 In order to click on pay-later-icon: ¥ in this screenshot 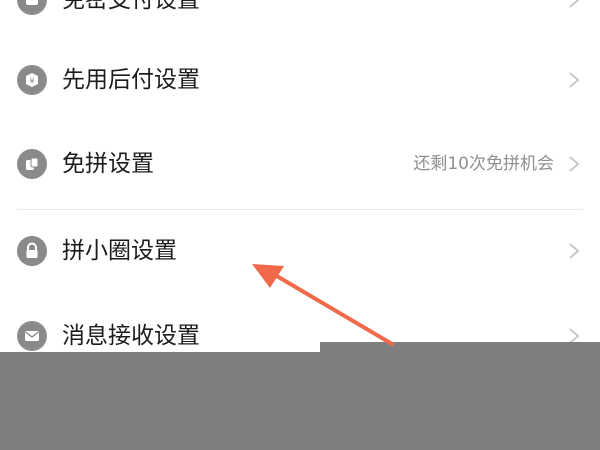, I will do `click(32, 80)`.